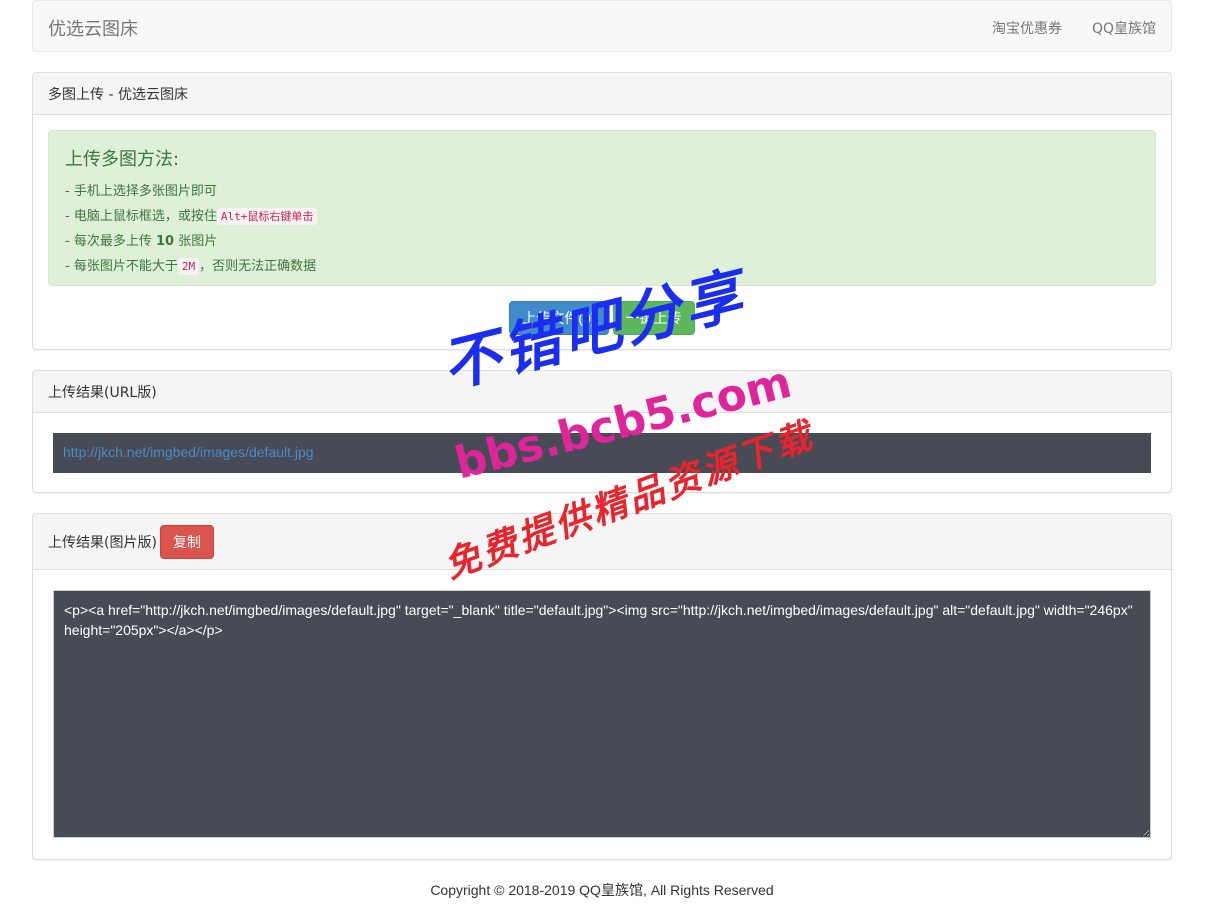 The image size is (1214, 916). I want to click on tip-max-count-prefix: - 每次最多上传, so click(110, 241).